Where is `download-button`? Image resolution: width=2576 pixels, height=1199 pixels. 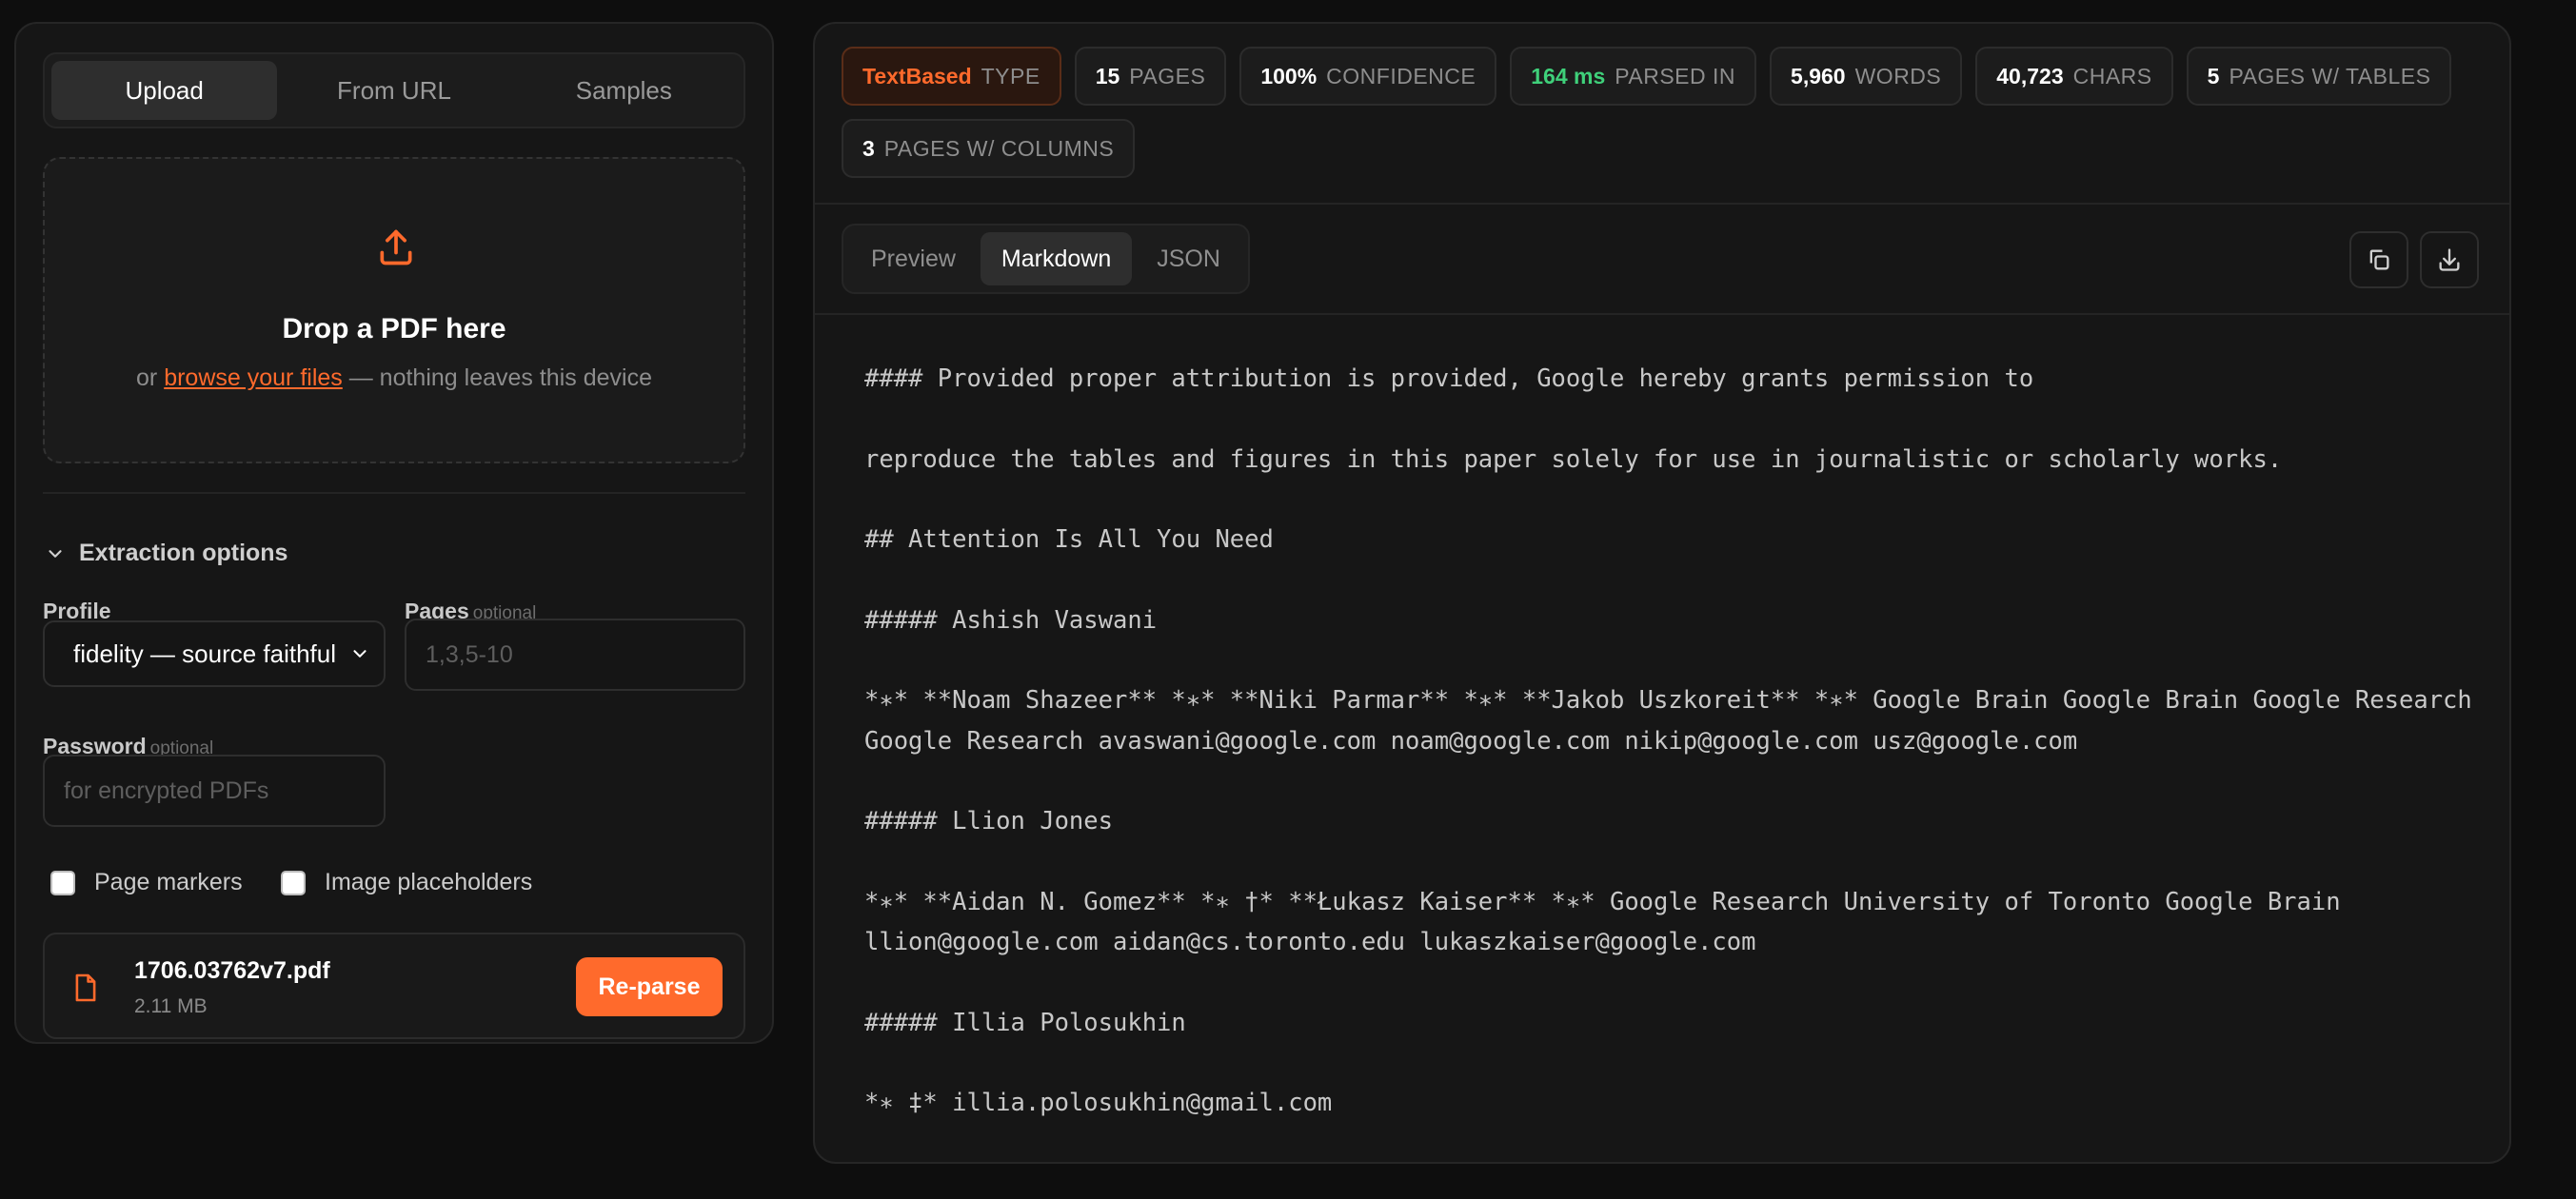
download-button is located at coordinates (2449, 259).